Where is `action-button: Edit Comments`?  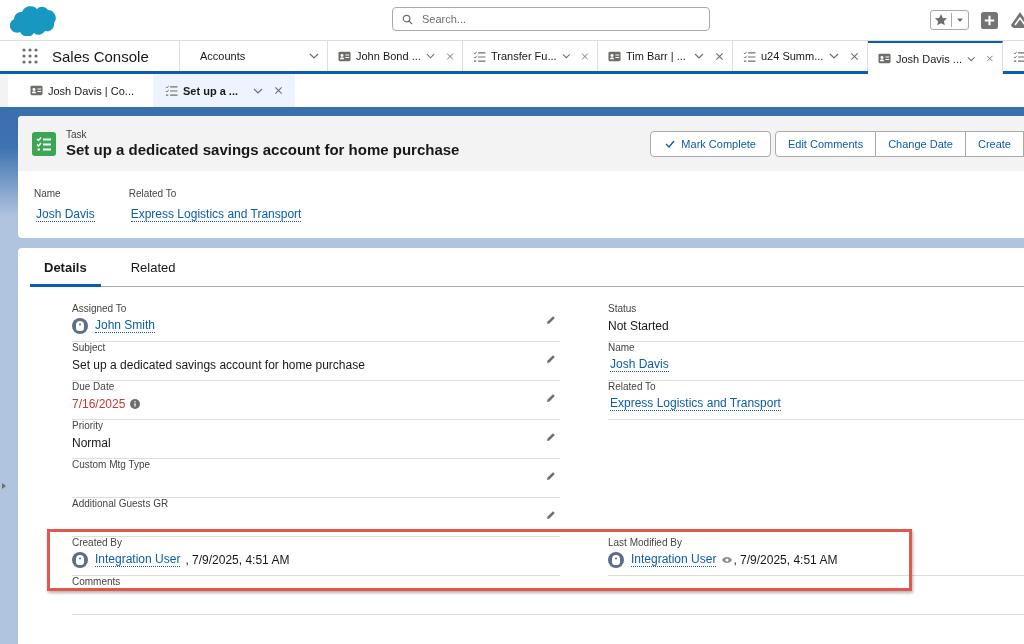
action-button: Edit Comments is located at coordinates (825, 143).